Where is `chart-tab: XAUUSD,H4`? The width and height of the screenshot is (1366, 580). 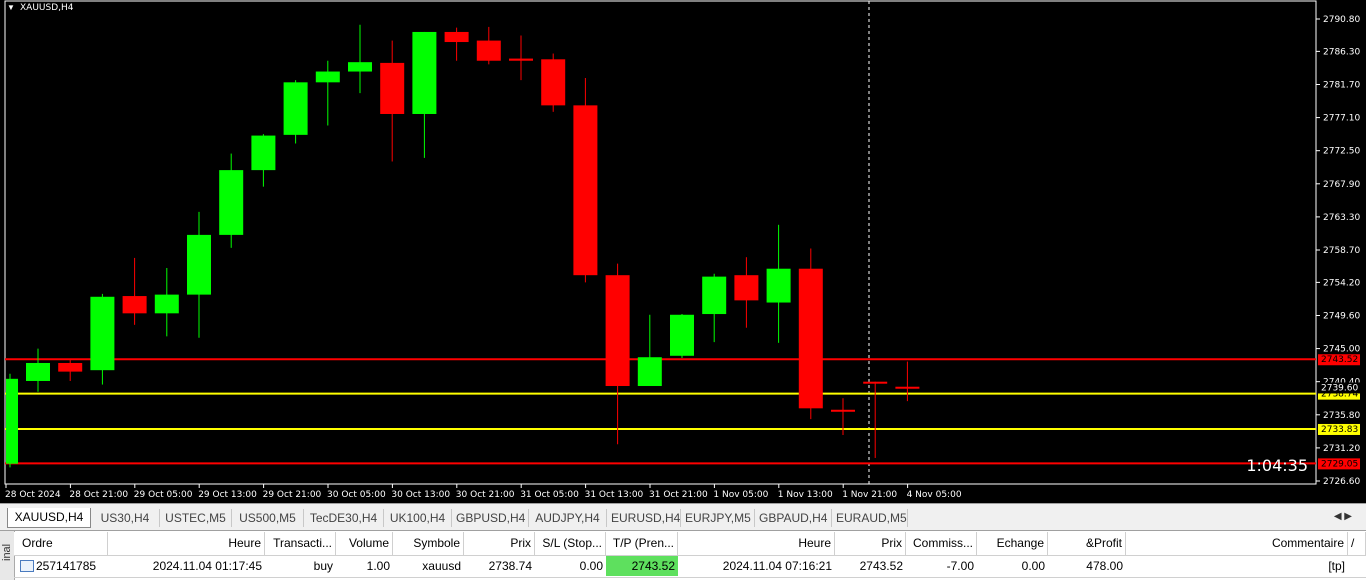
chart-tab: XAUUSD,H4 is located at coordinates (49, 518).